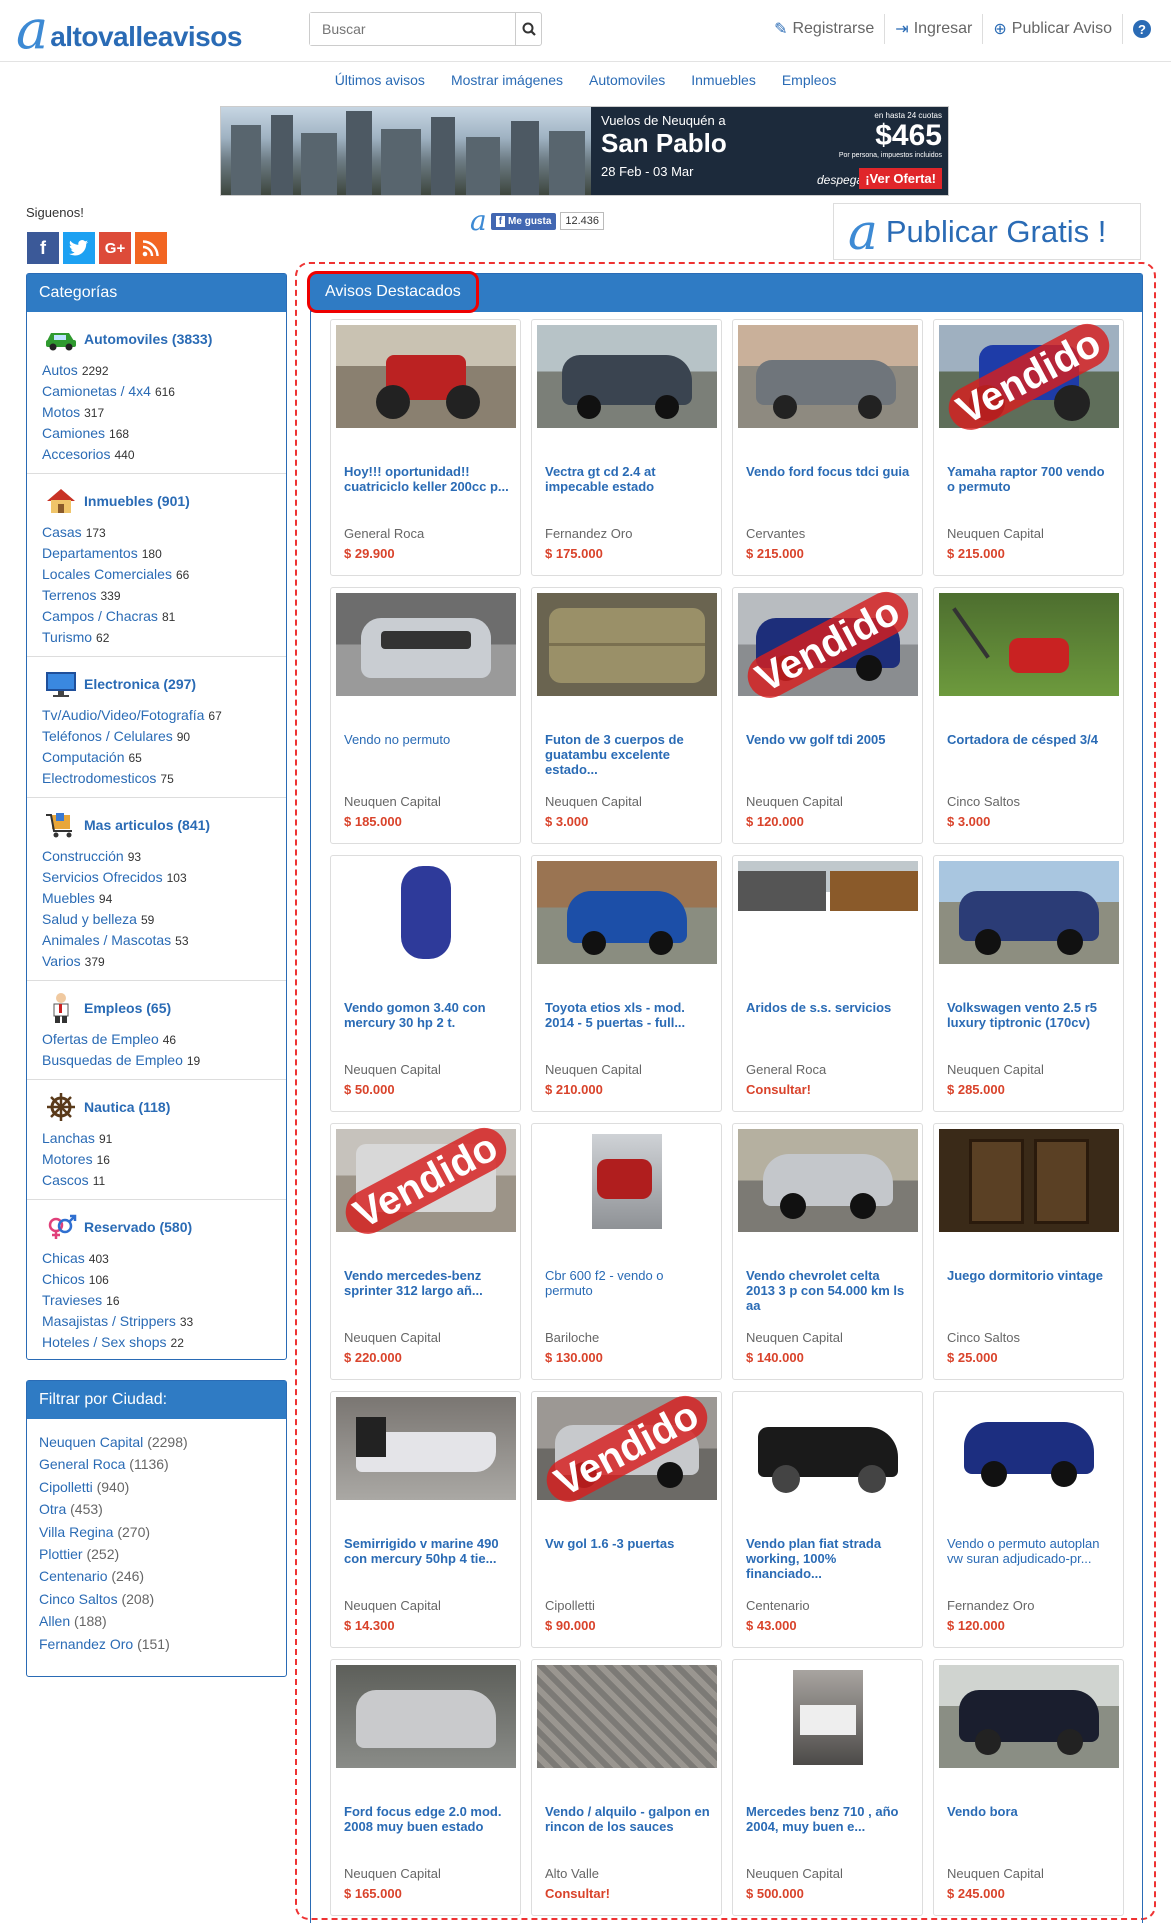 This screenshot has height=1924, width=1171. Describe the element at coordinates (164, 553) in the screenshot. I see `subcategory-link: Departamentos 180` at that location.